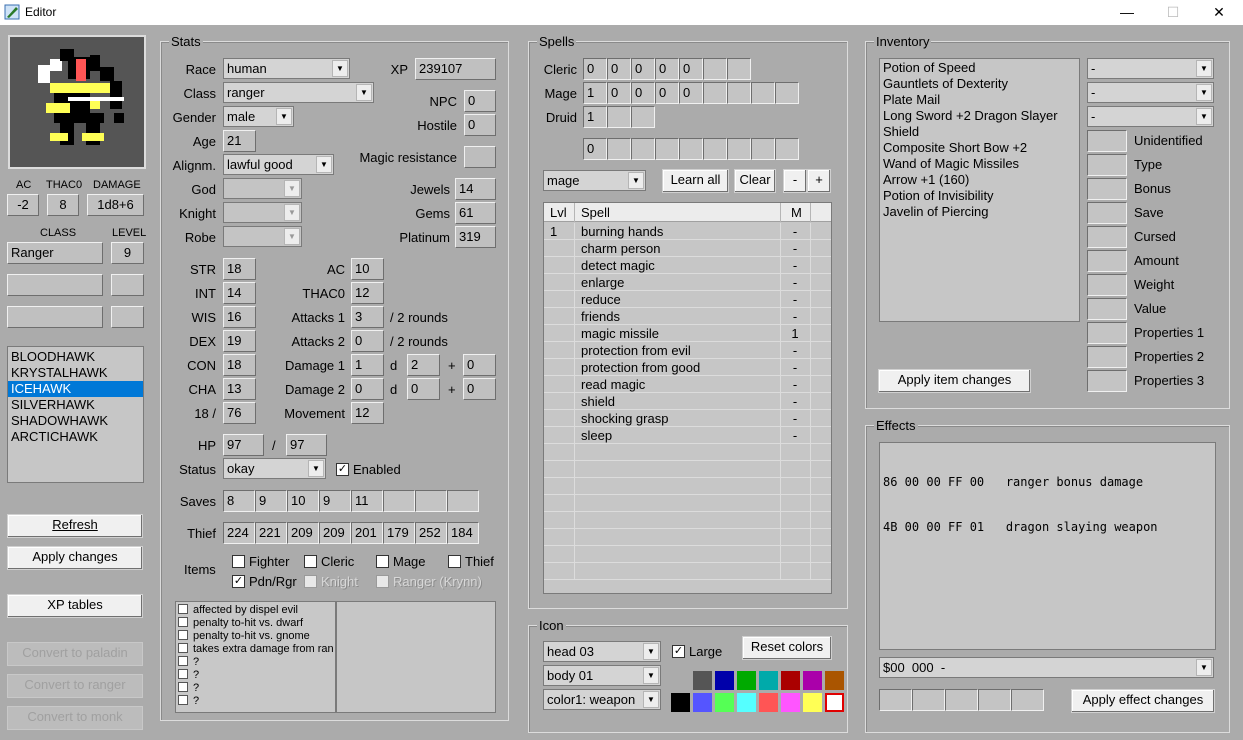 The width and height of the screenshot is (1243, 740). What do you see at coordinates (271, 501) in the screenshot?
I see `save-value: 9` at bounding box center [271, 501].